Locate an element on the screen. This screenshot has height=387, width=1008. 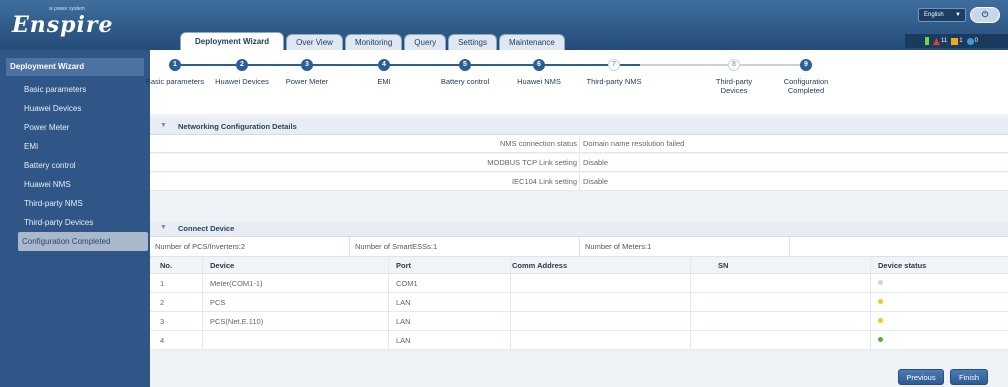
nms-connection-value: Domain name resolution failed is located at coordinates (634, 143).